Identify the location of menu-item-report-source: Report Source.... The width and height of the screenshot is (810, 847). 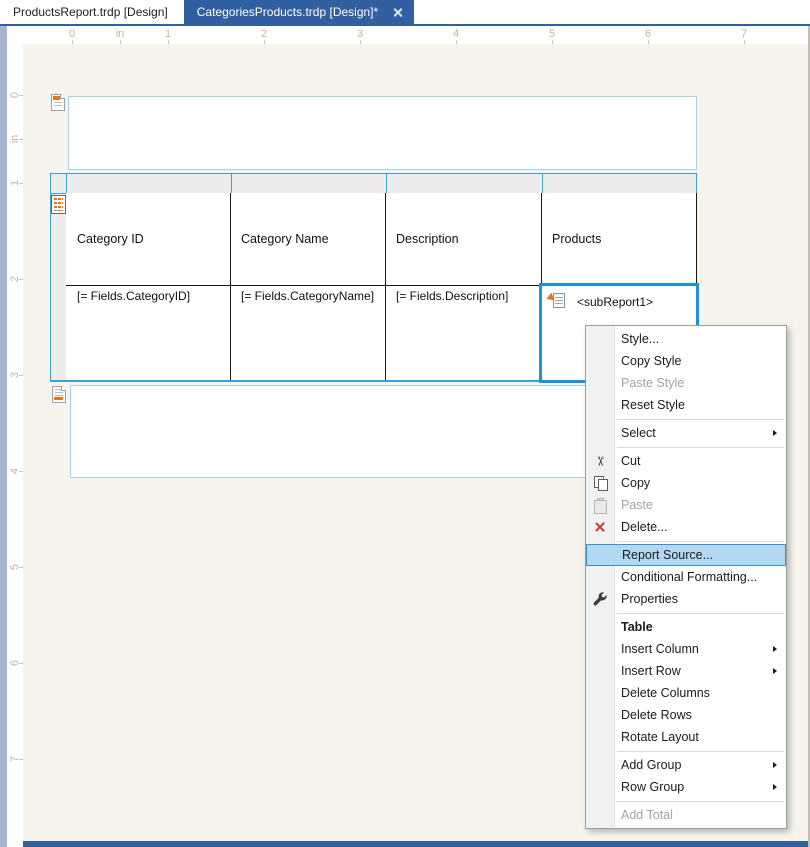
(686, 555).